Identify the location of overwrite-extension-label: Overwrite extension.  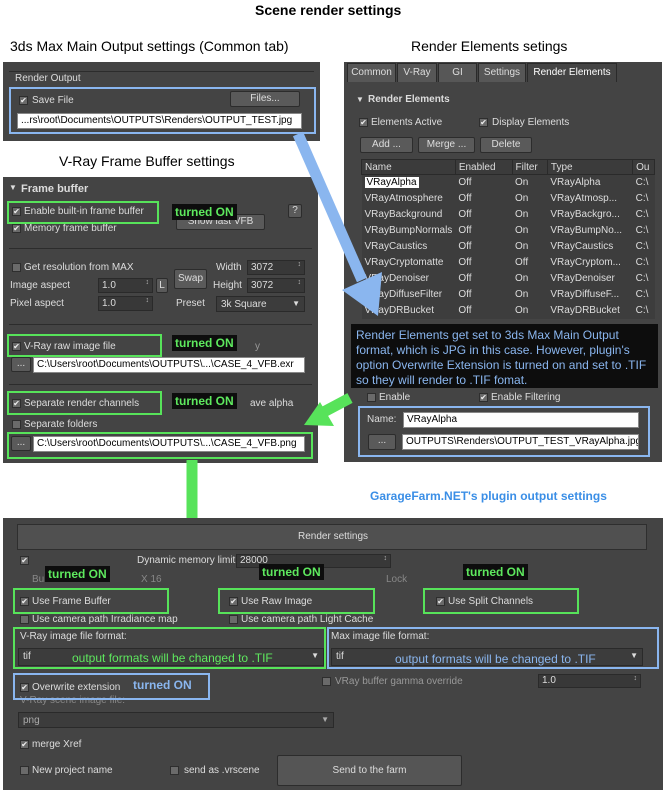
(76, 687).